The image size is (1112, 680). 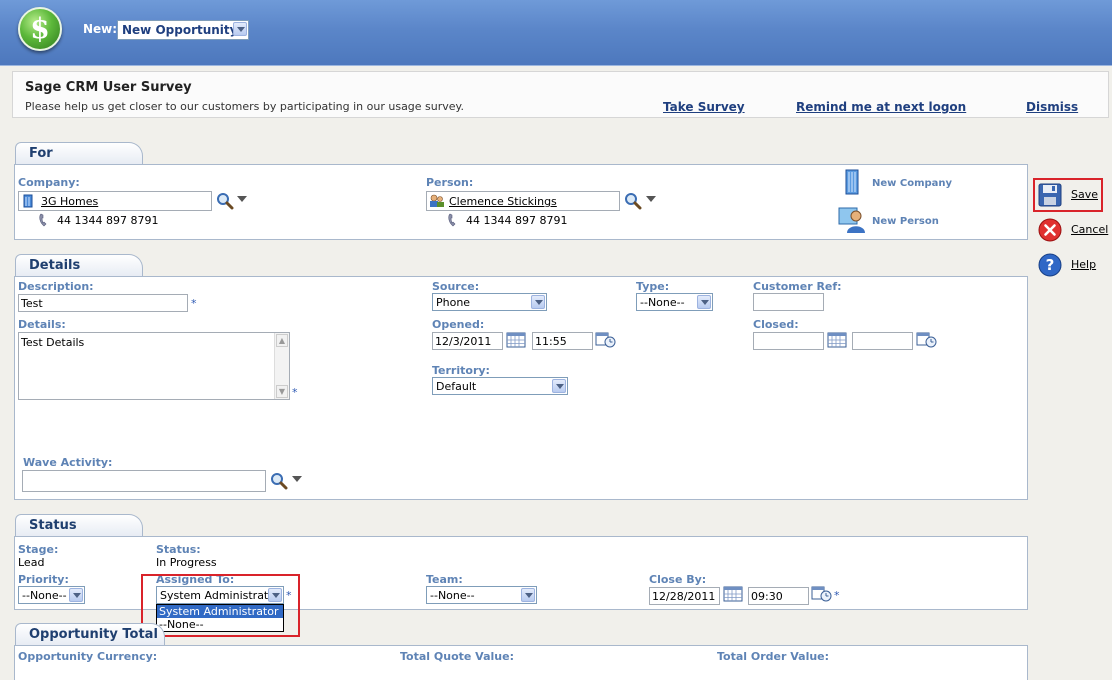 I want to click on stage-label: Stage:, so click(x=38, y=549).